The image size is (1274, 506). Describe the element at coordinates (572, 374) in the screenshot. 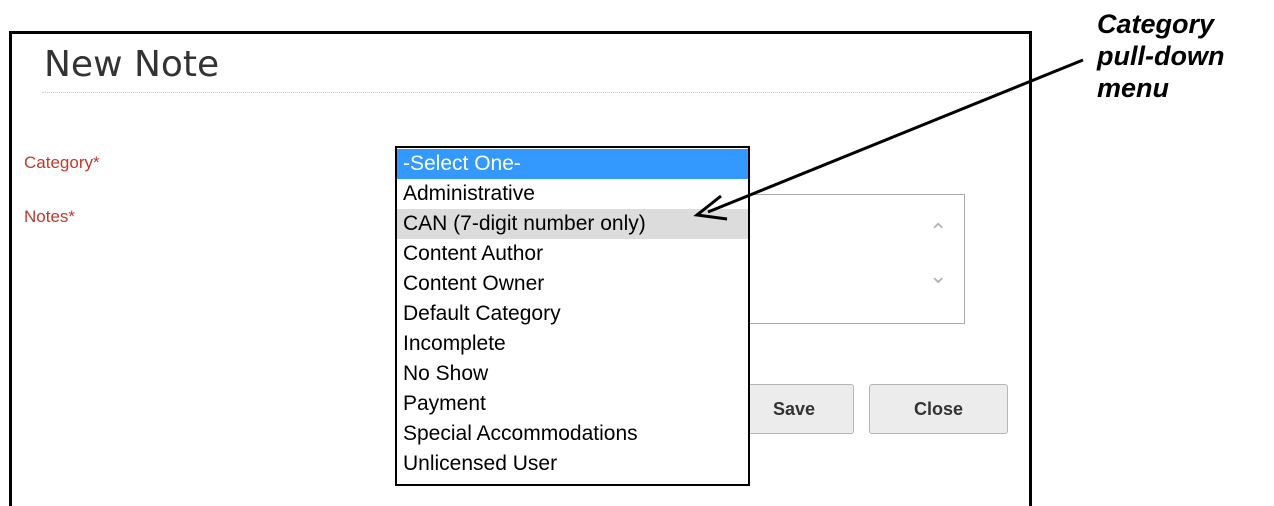

I see `option-no-show: No Show` at that location.